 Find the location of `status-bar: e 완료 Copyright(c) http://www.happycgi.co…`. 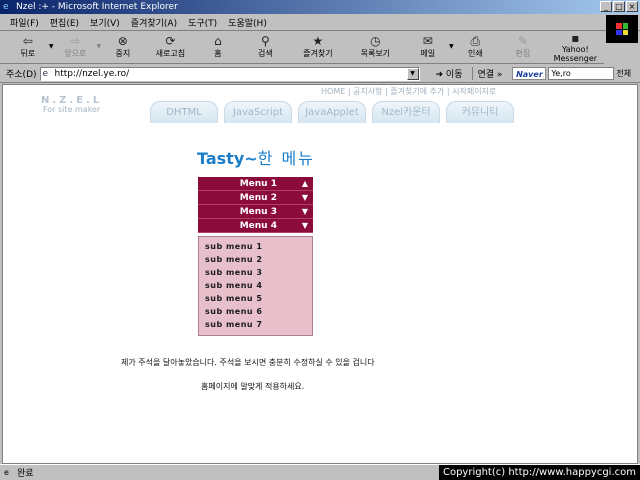

status-bar: e 완료 Copyright(c) http://www.happycgi.co… is located at coordinates (320, 472).